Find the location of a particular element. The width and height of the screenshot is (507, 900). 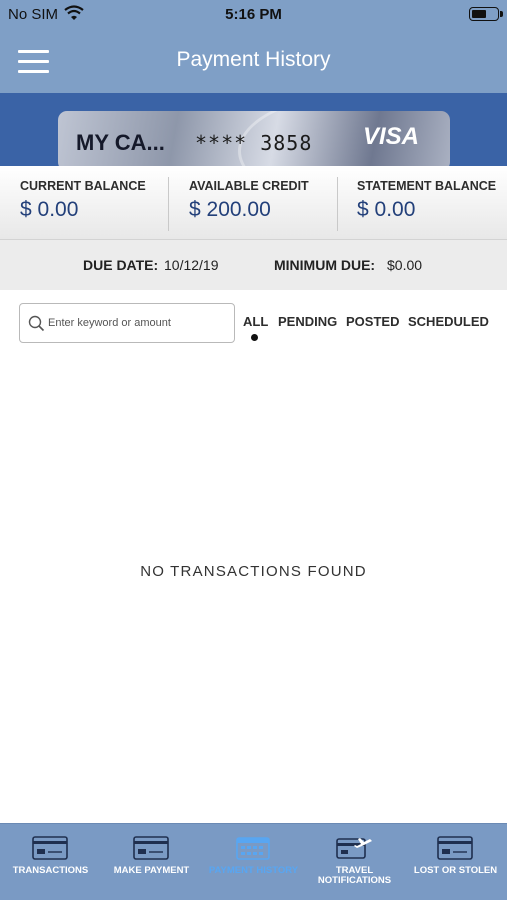

page-title: Payment History is located at coordinates (253, 59).